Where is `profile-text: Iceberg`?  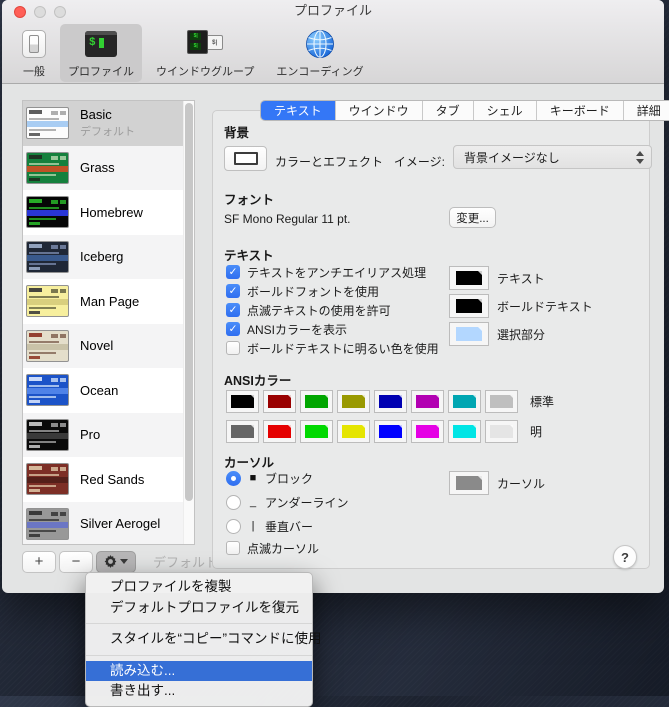
profile-text: Iceberg is located at coordinates (101, 256).